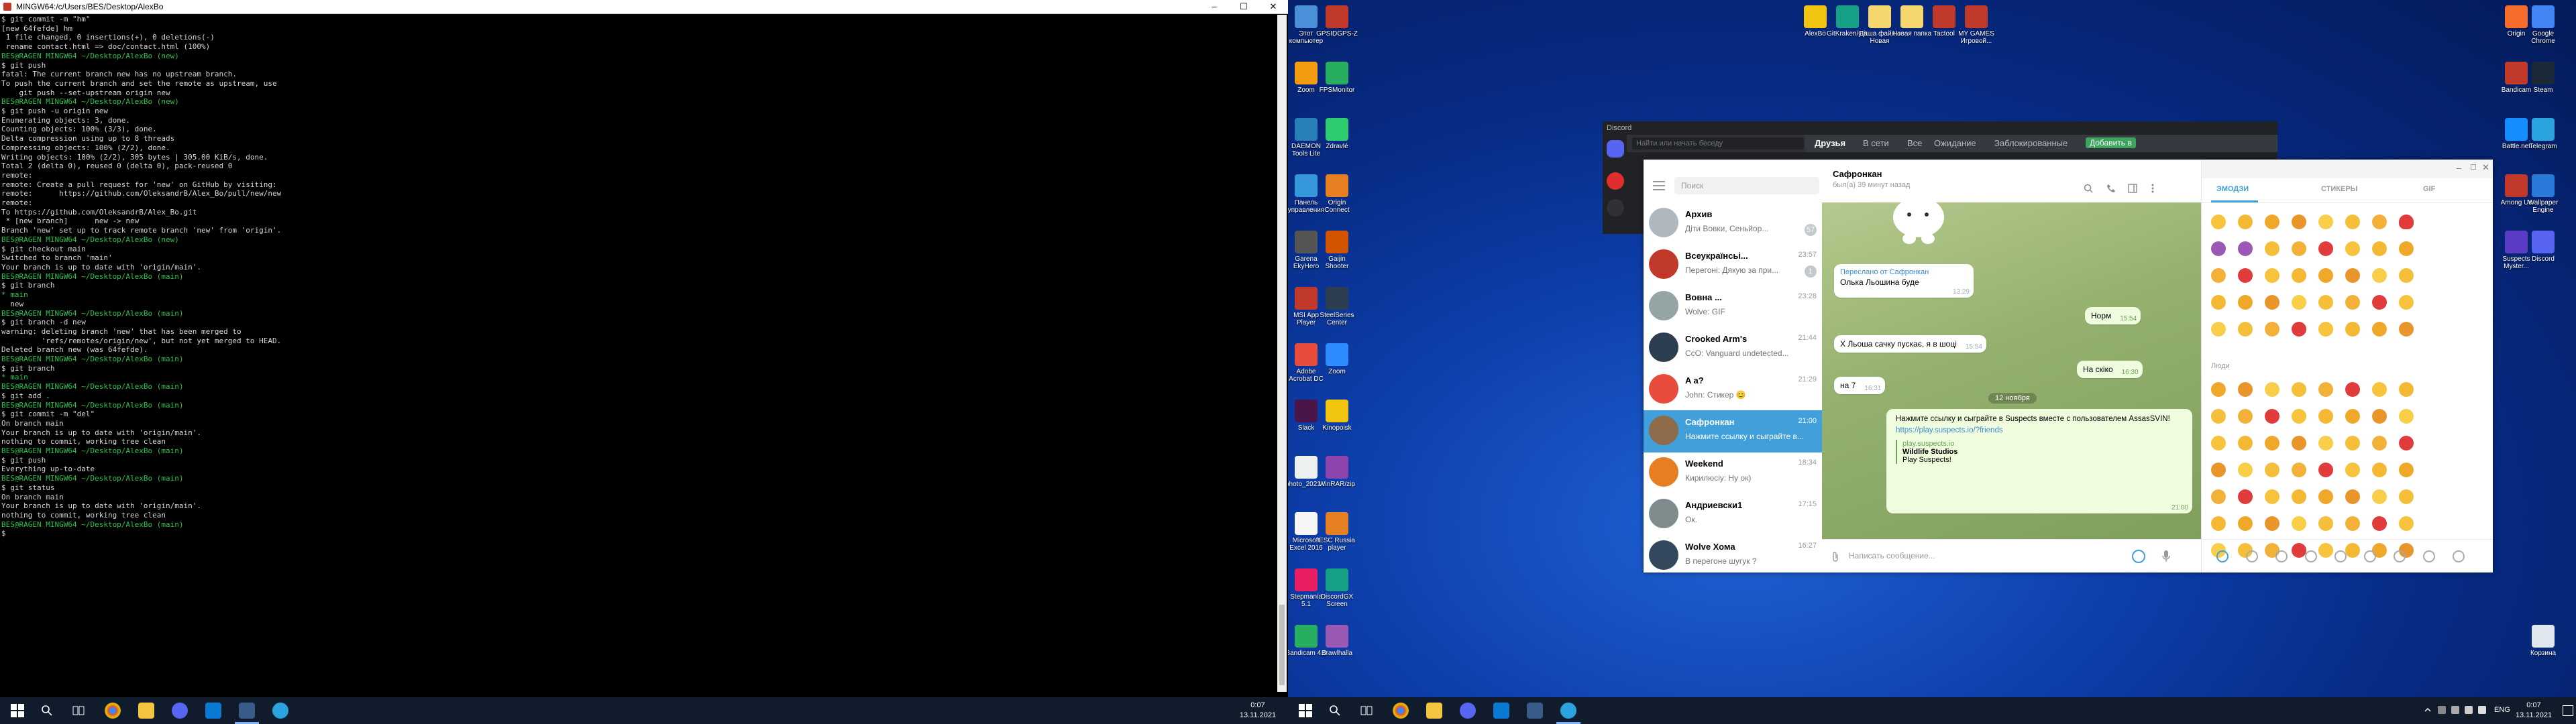 This screenshot has width=2576, height=724. Describe the element at coordinates (180, 711) in the screenshot. I see `discord-taskbar-icon` at that location.